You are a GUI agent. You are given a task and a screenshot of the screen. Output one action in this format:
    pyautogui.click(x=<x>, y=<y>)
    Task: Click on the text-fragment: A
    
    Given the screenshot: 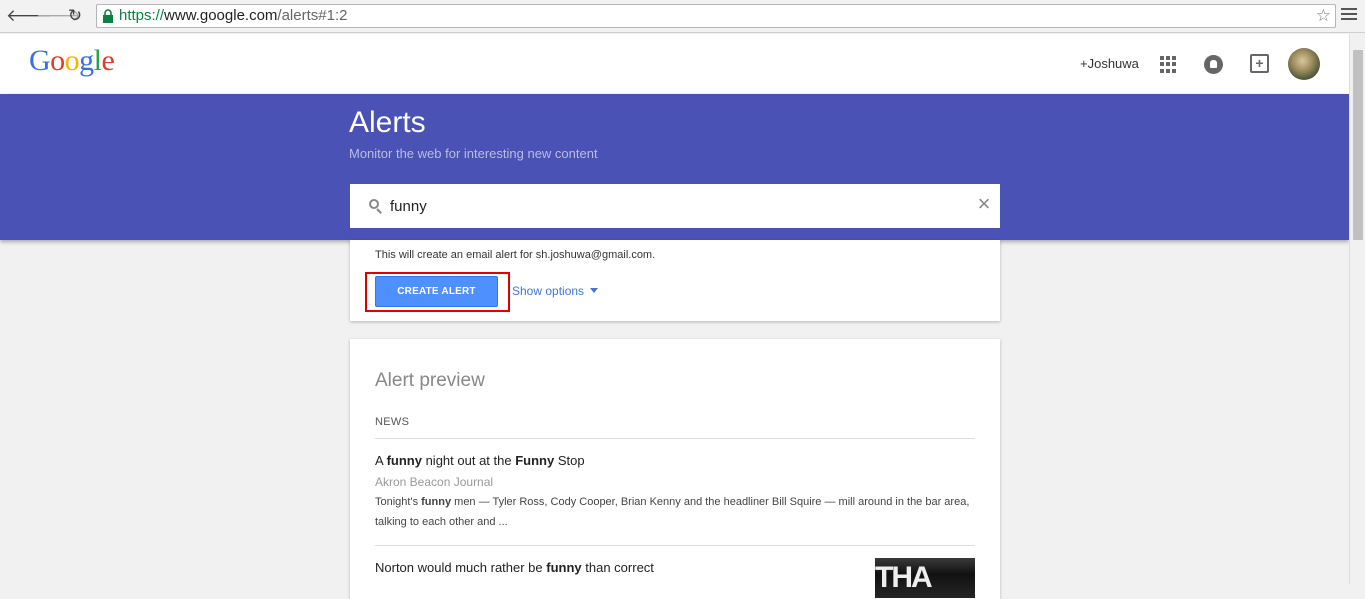 What is the action you would take?
    pyautogui.click(x=381, y=460)
    